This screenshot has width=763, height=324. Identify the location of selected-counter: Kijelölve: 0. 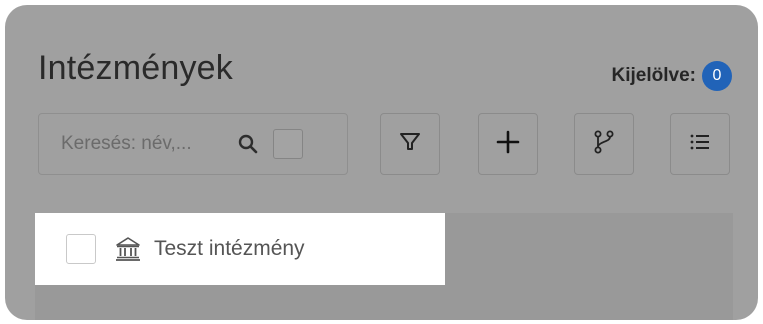
(672, 76).